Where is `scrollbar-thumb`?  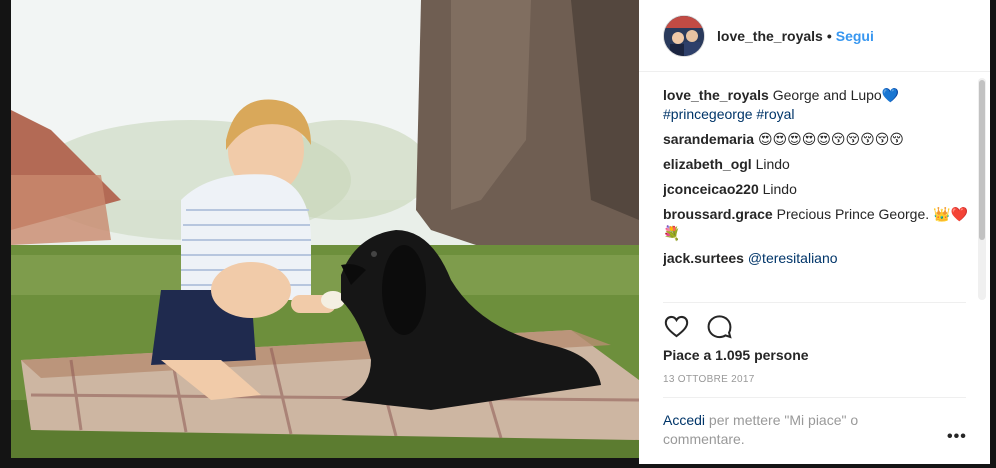 scrollbar-thumb is located at coordinates (982, 160).